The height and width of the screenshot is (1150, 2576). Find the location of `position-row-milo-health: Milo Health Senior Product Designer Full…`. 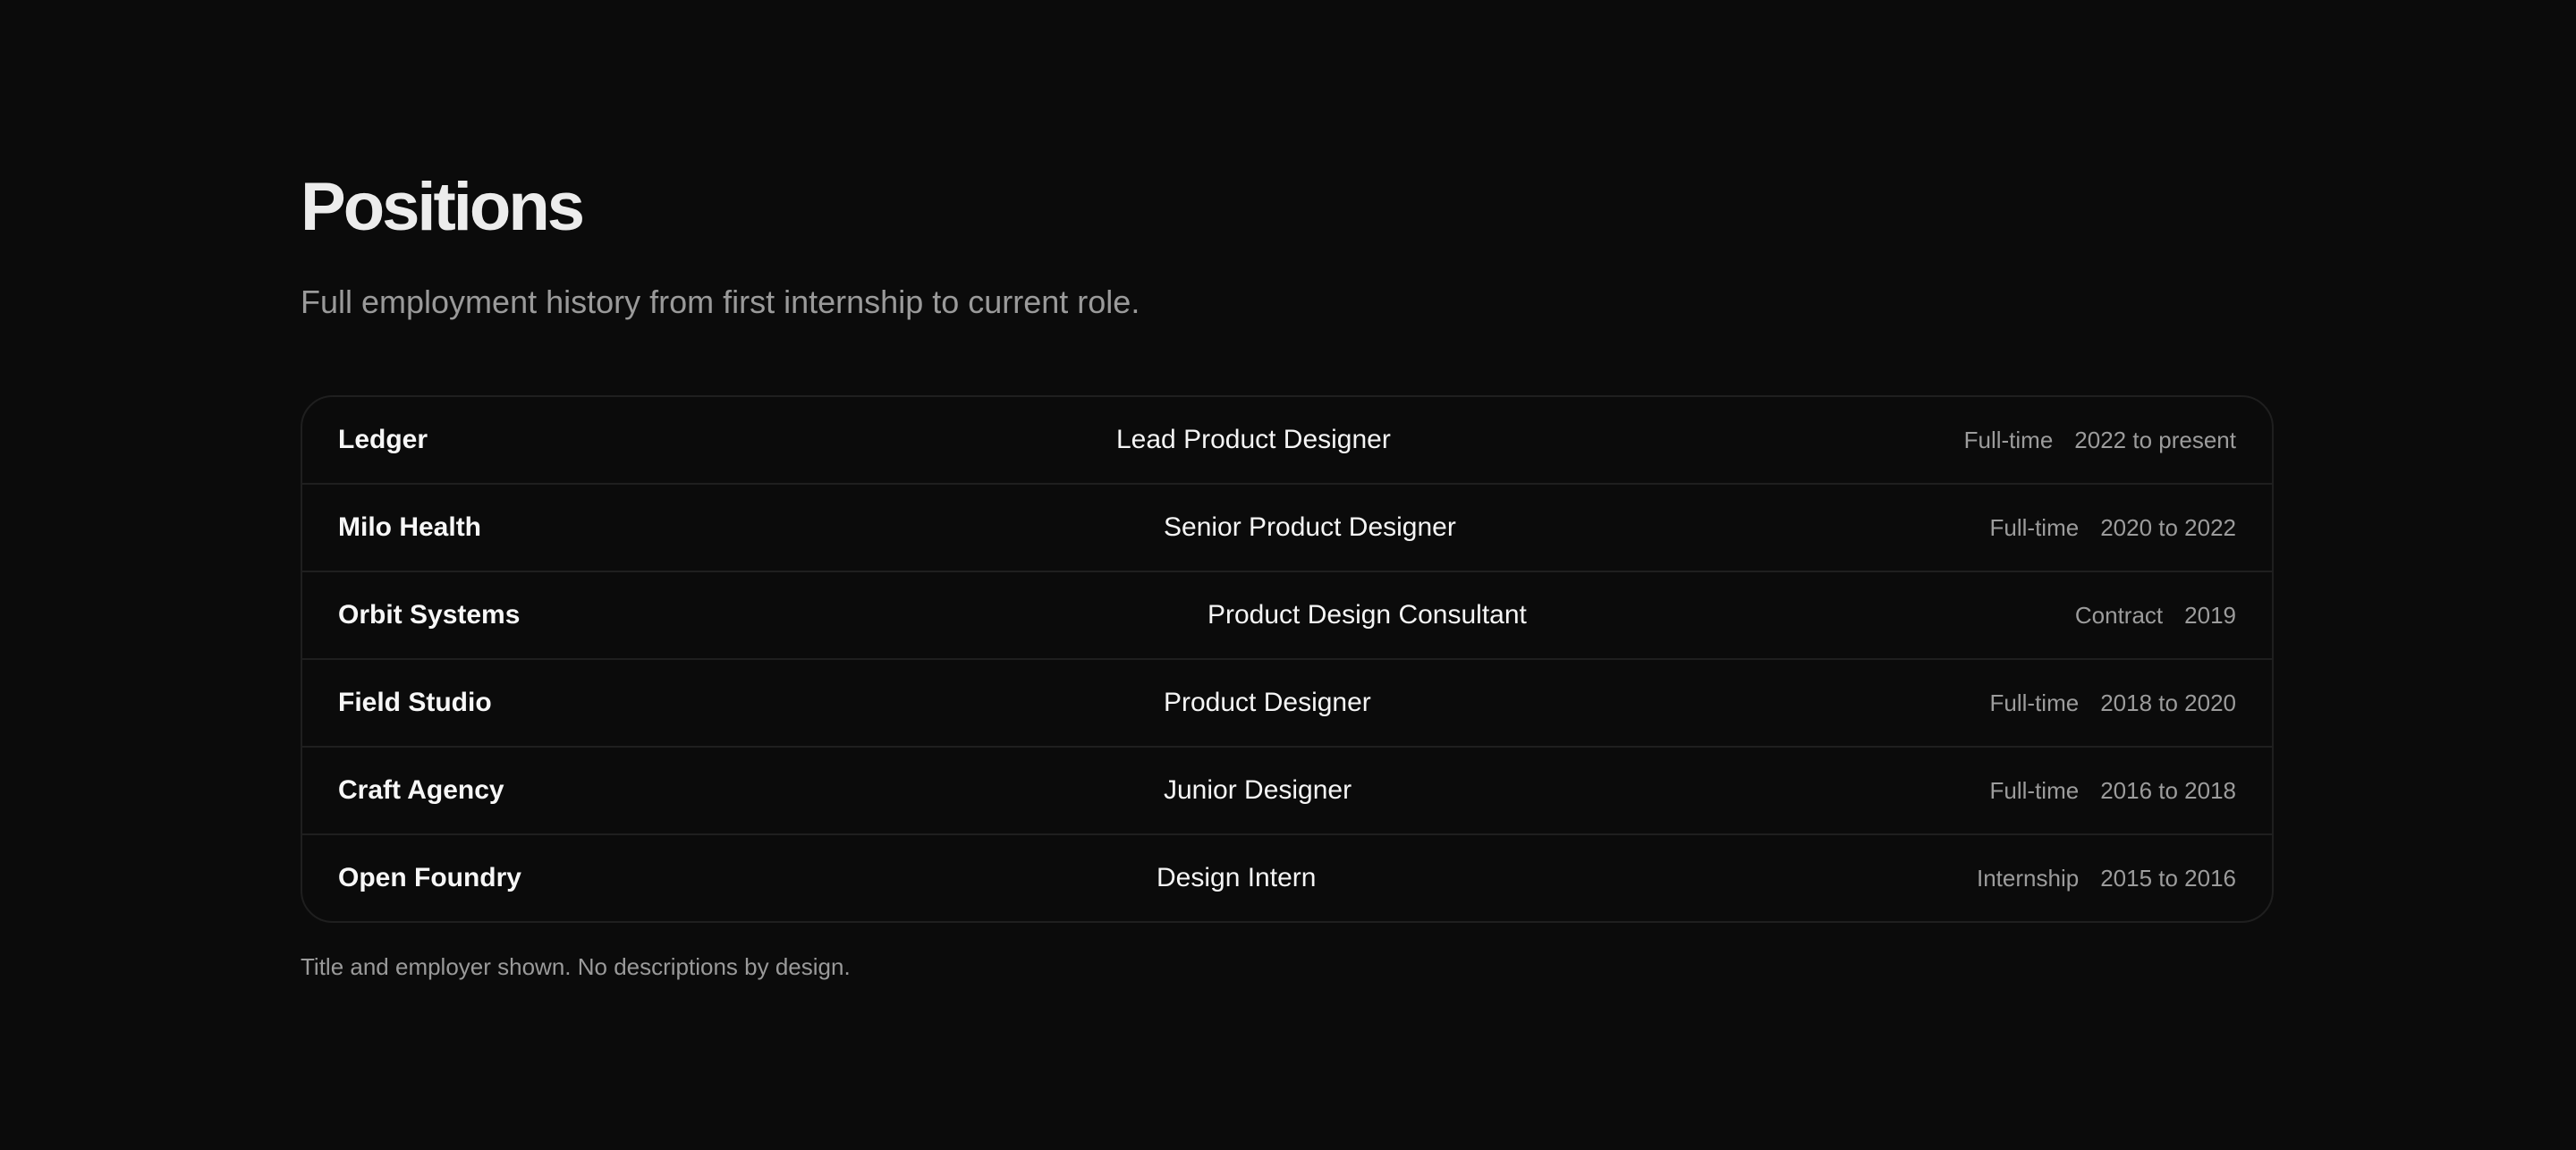

position-row-milo-health: Milo Health Senior Product Designer Full… is located at coordinates (1287, 528).